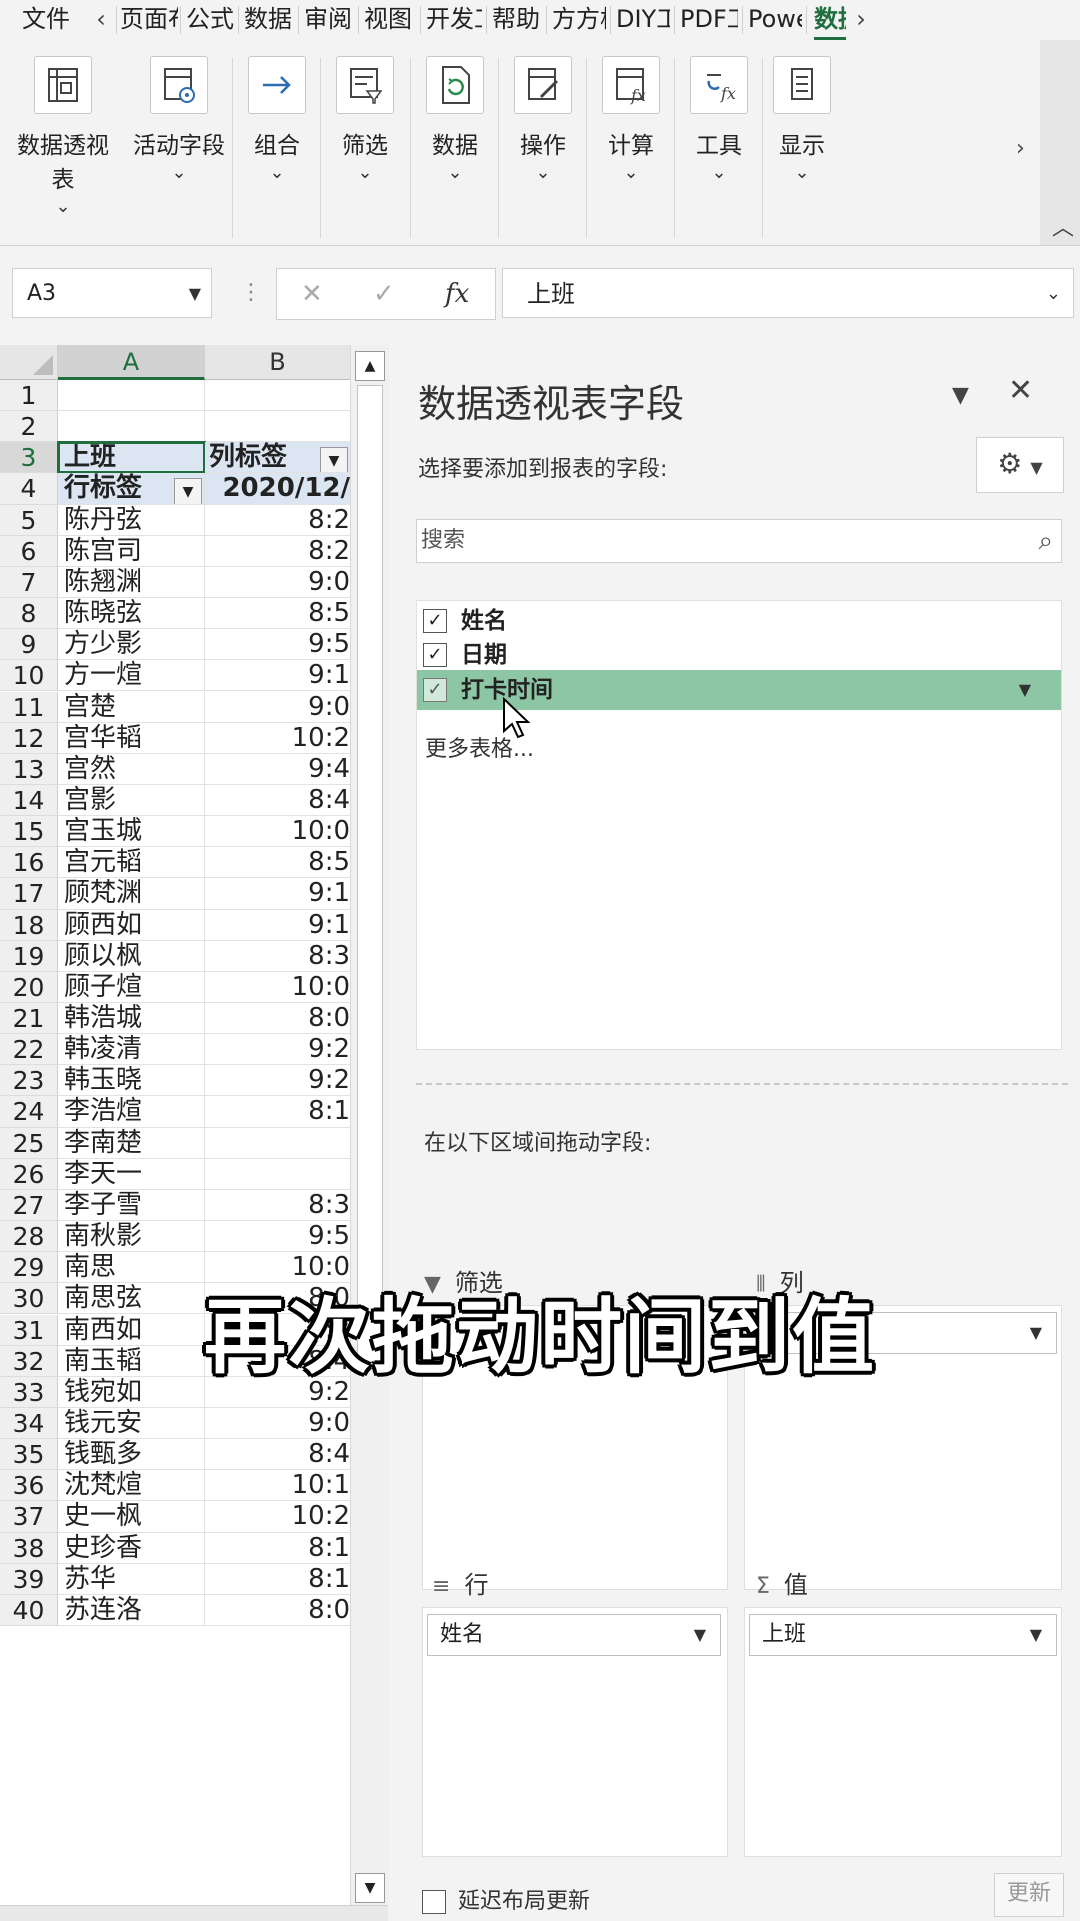  I want to click on name-cell: 苏连洛, so click(131, 1610).